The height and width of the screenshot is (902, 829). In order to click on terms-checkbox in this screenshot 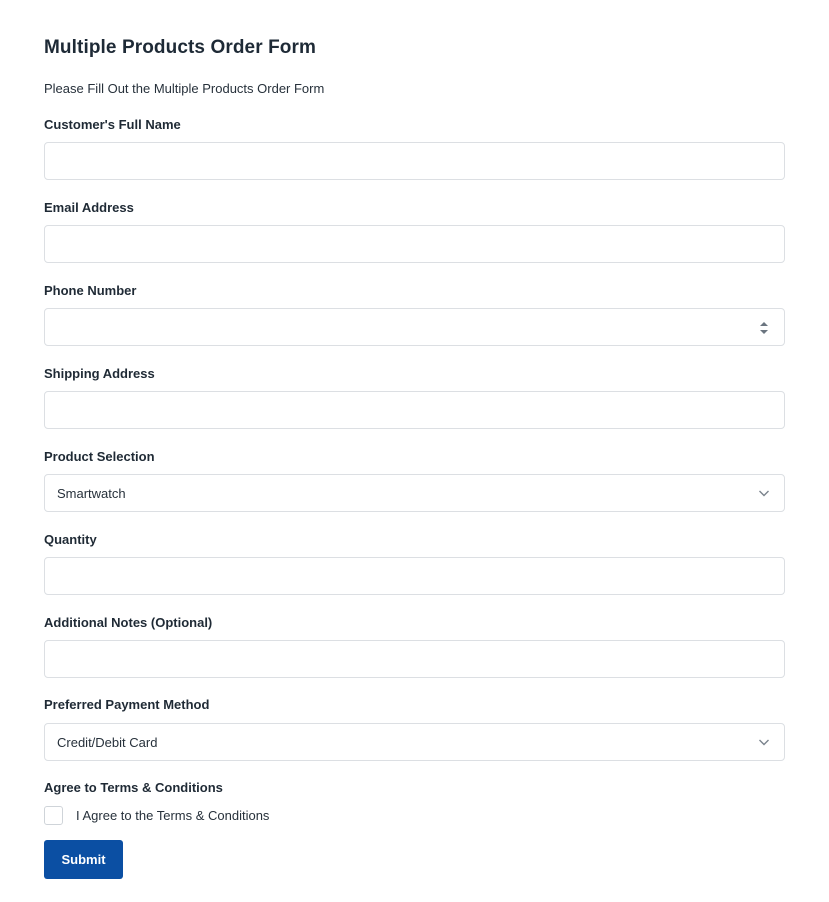, I will do `click(53, 815)`.